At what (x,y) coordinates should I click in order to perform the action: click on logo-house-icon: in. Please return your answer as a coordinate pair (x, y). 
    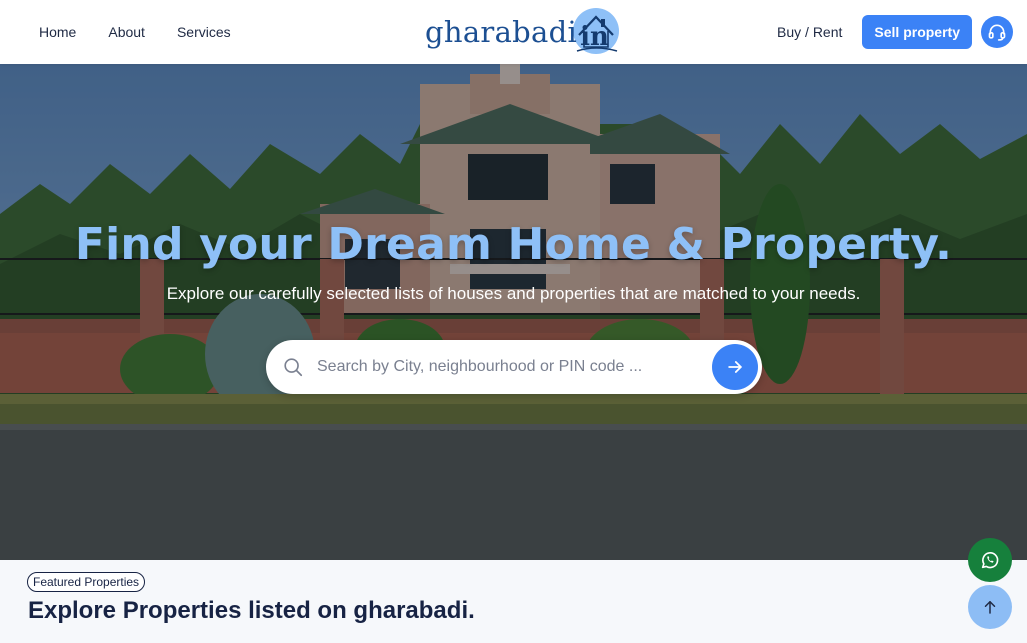
    Looking at the image, I should click on (596, 32).